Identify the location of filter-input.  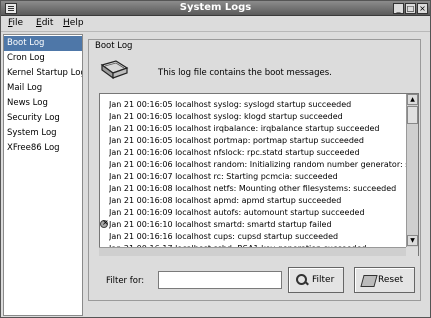
(220, 280).